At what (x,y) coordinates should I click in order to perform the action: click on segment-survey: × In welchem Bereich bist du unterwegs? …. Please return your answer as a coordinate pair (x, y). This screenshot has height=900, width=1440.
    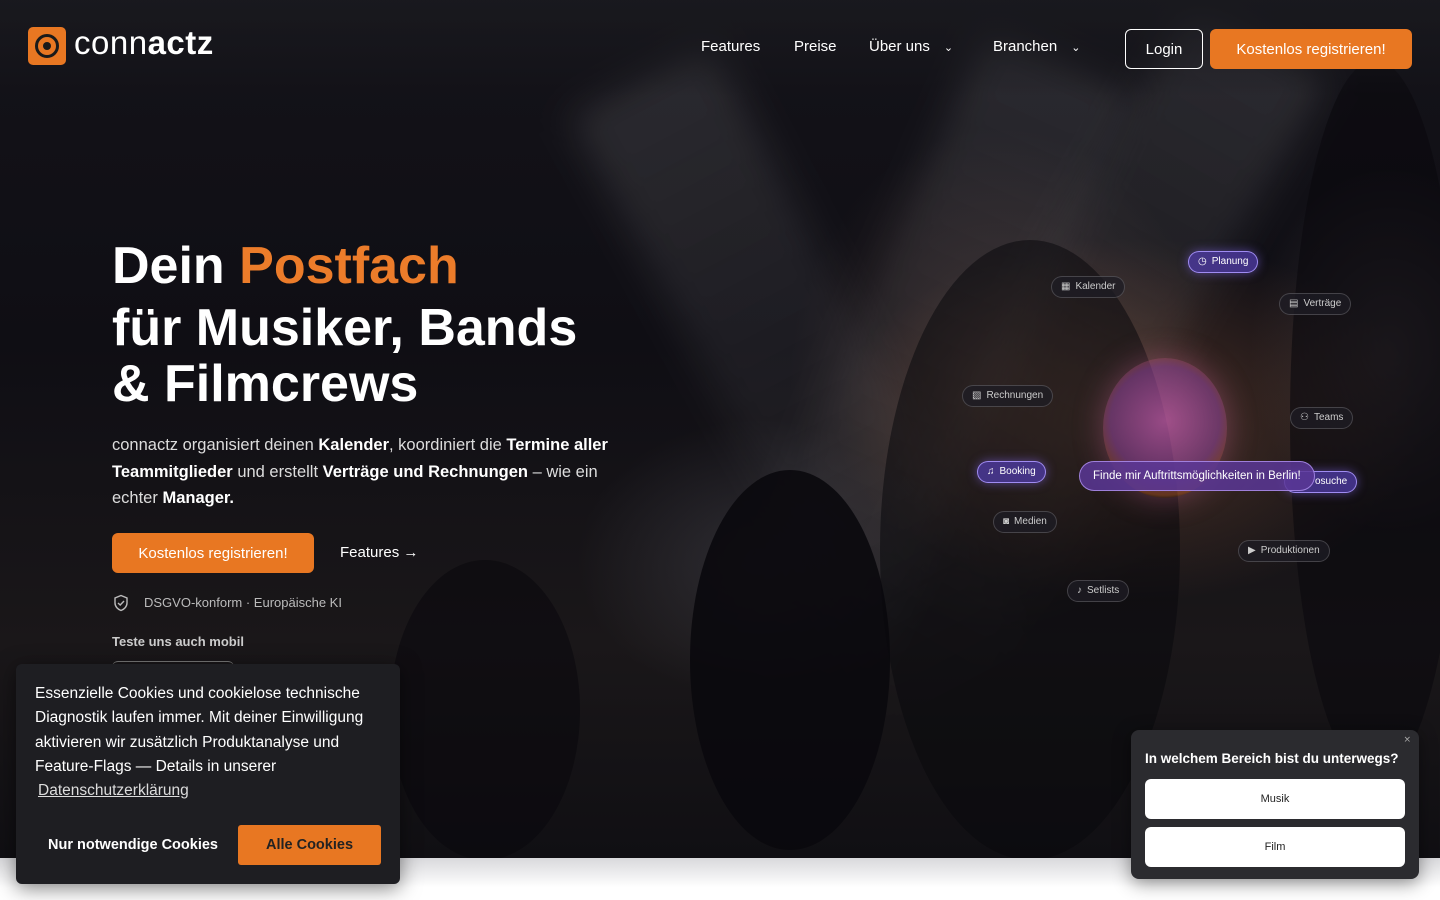
    Looking at the image, I should click on (1275, 804).